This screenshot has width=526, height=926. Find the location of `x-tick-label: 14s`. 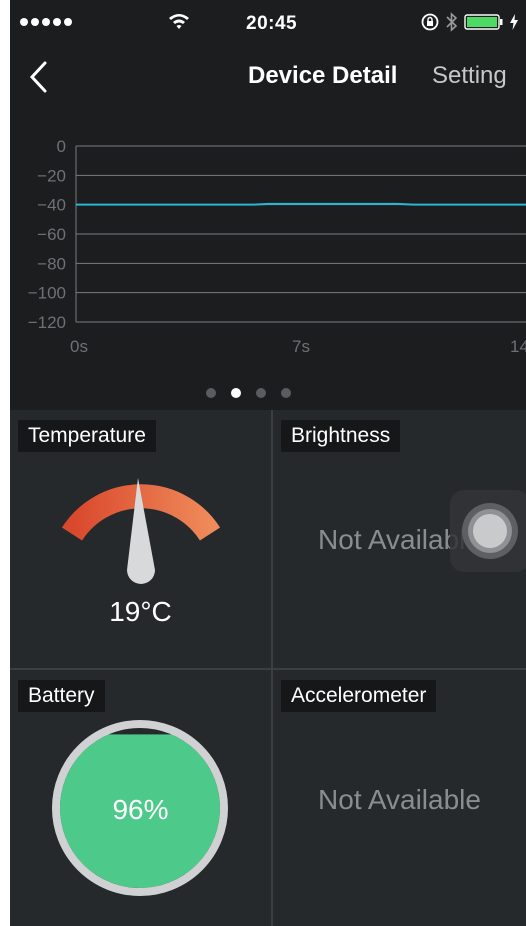

x-tick-label: 14s is located at coordinates (518, 346).